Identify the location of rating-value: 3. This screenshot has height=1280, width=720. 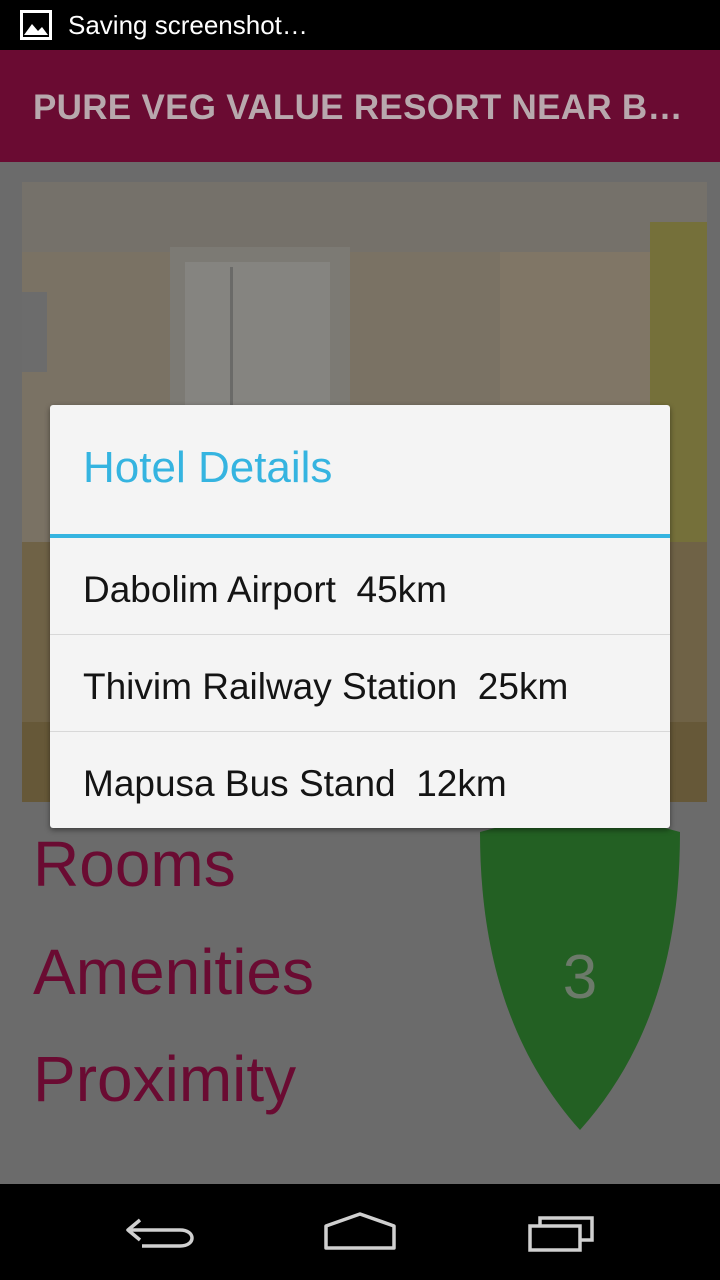
(580, 977).